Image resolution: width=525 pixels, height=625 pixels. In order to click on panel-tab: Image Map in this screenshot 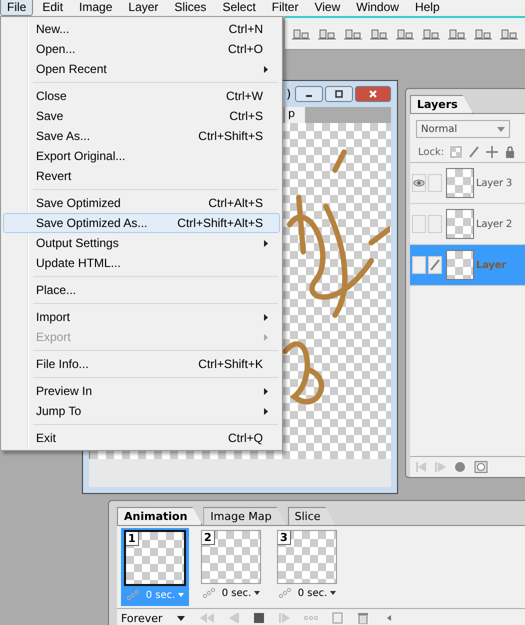, I will do `click(245, 516)`.